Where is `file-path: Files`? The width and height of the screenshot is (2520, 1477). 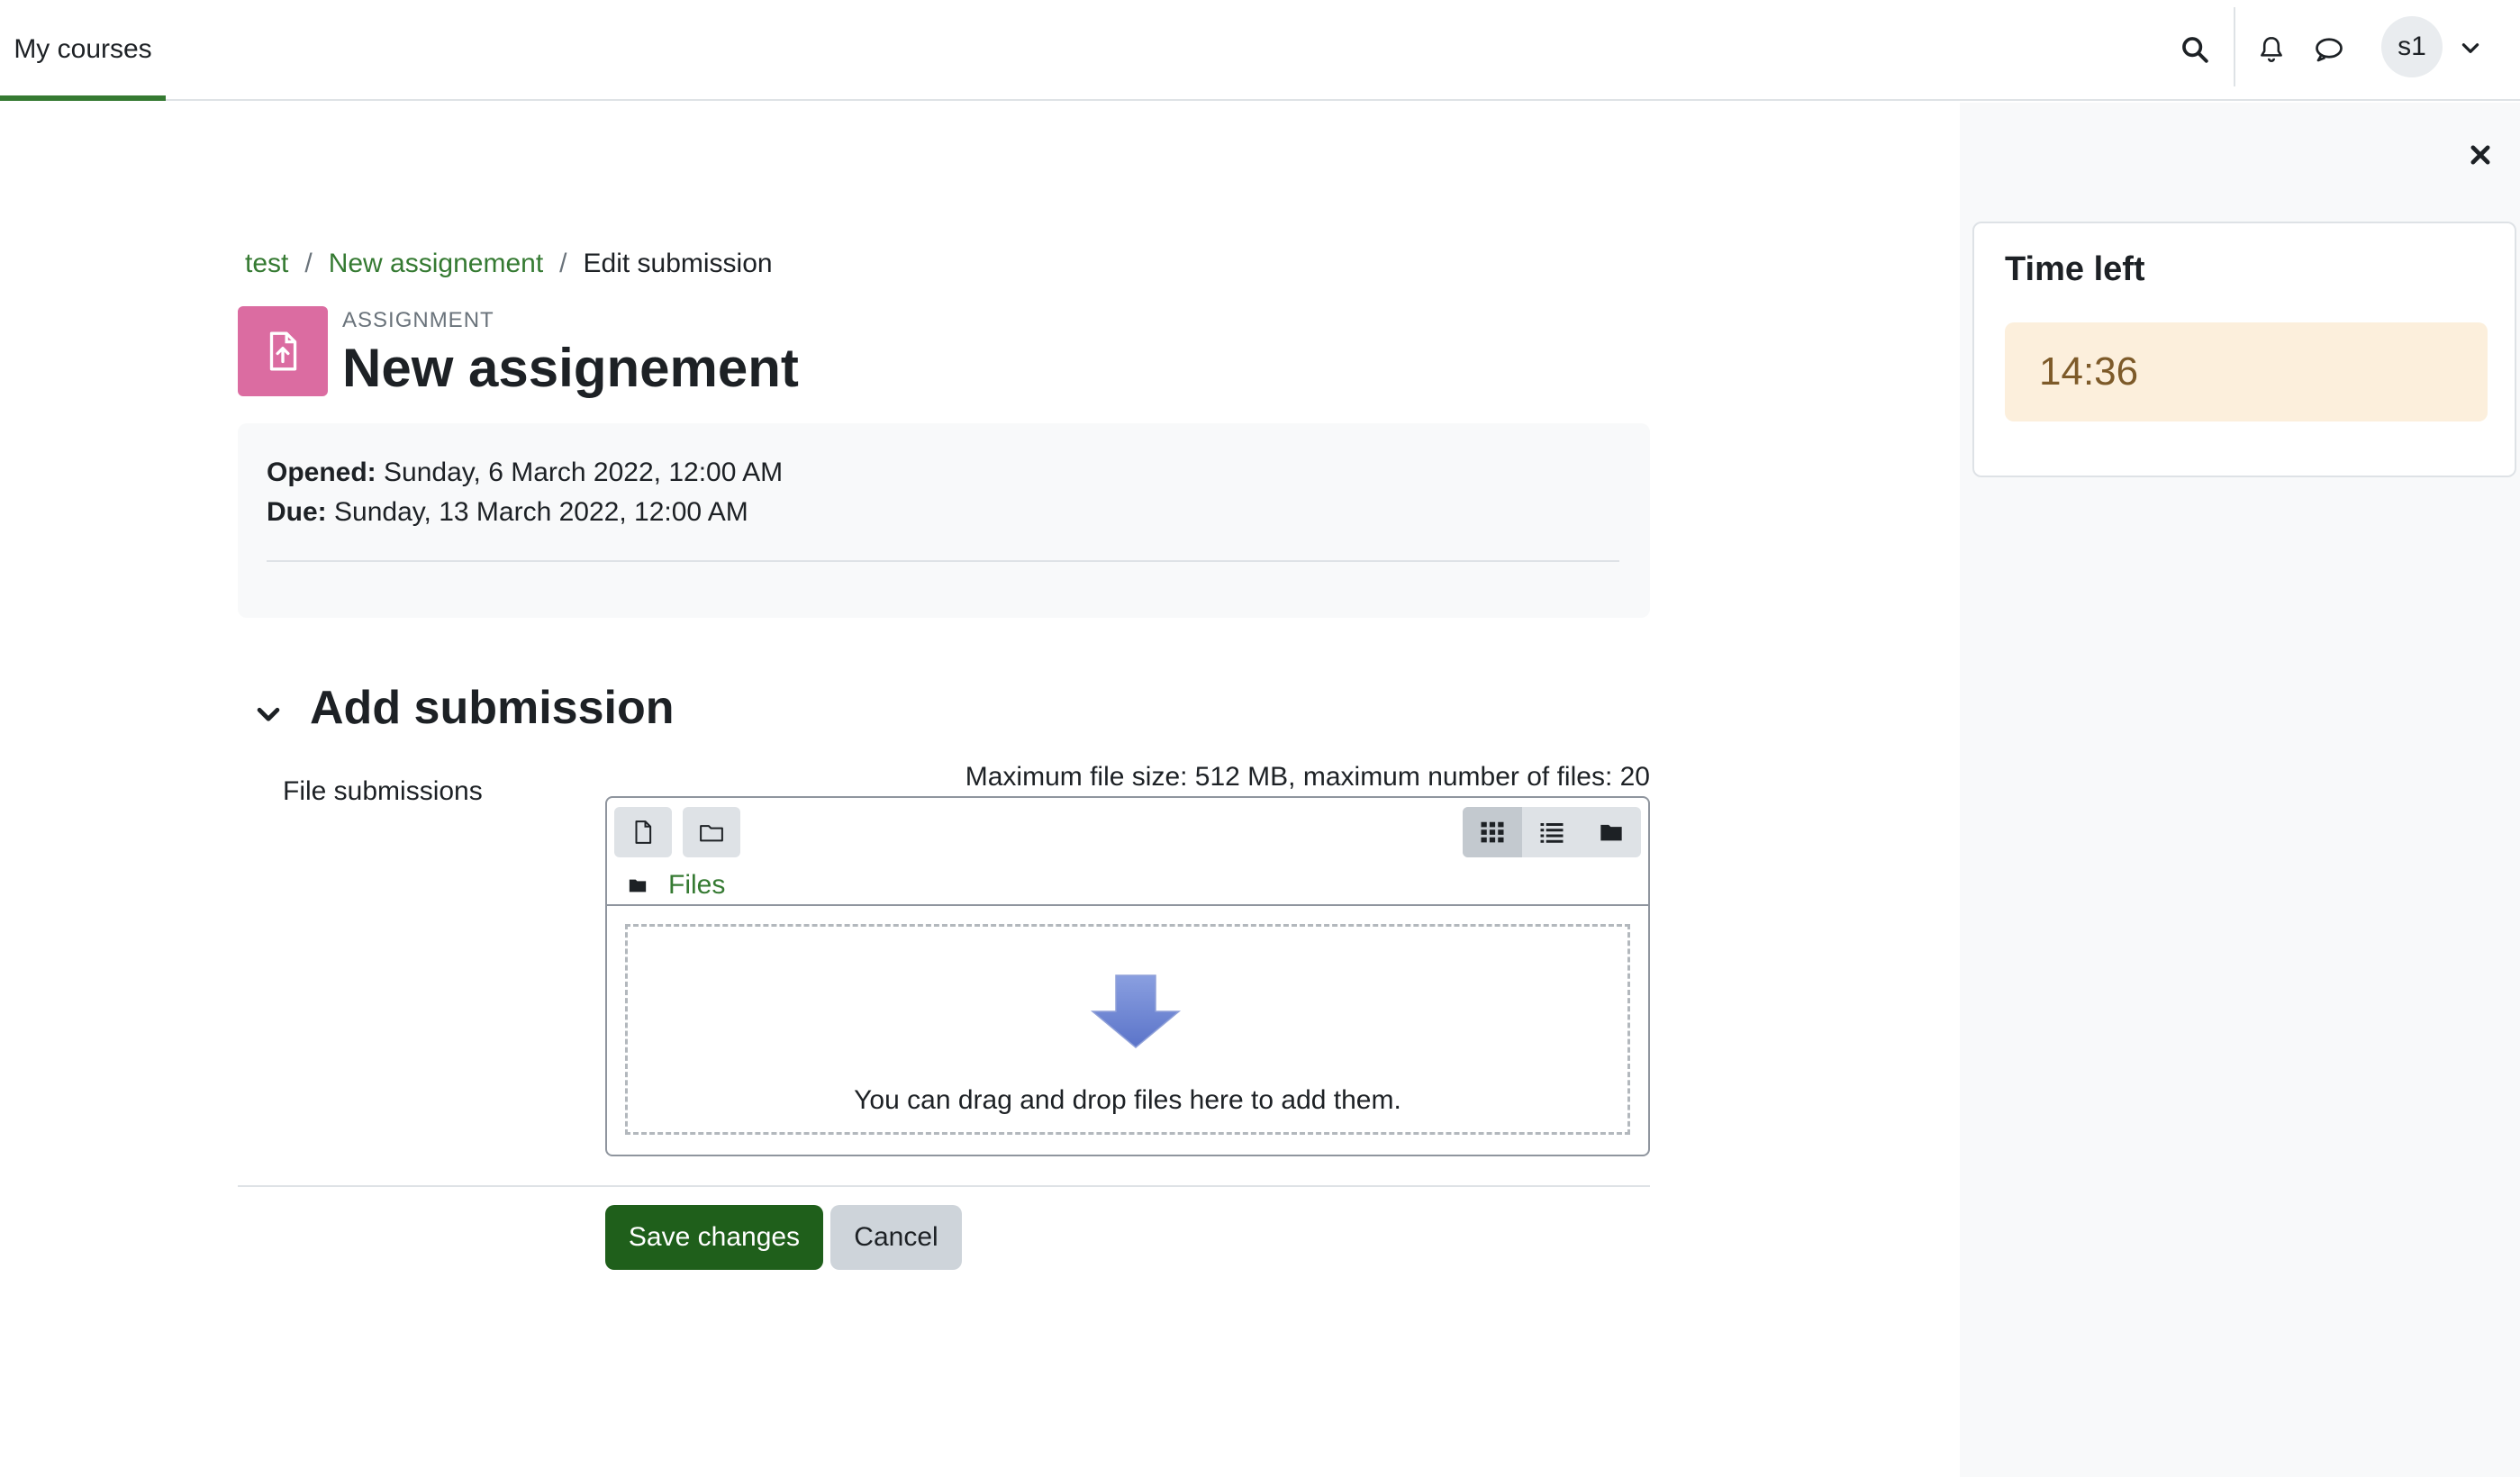
file-path: Files is located at coordinates (676, 885).